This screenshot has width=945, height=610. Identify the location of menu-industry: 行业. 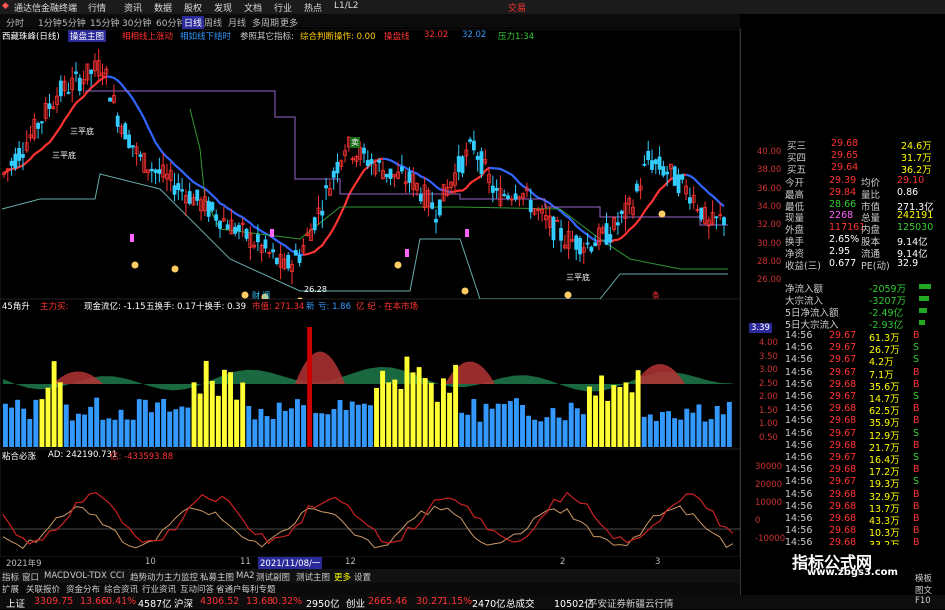
(283, 7).